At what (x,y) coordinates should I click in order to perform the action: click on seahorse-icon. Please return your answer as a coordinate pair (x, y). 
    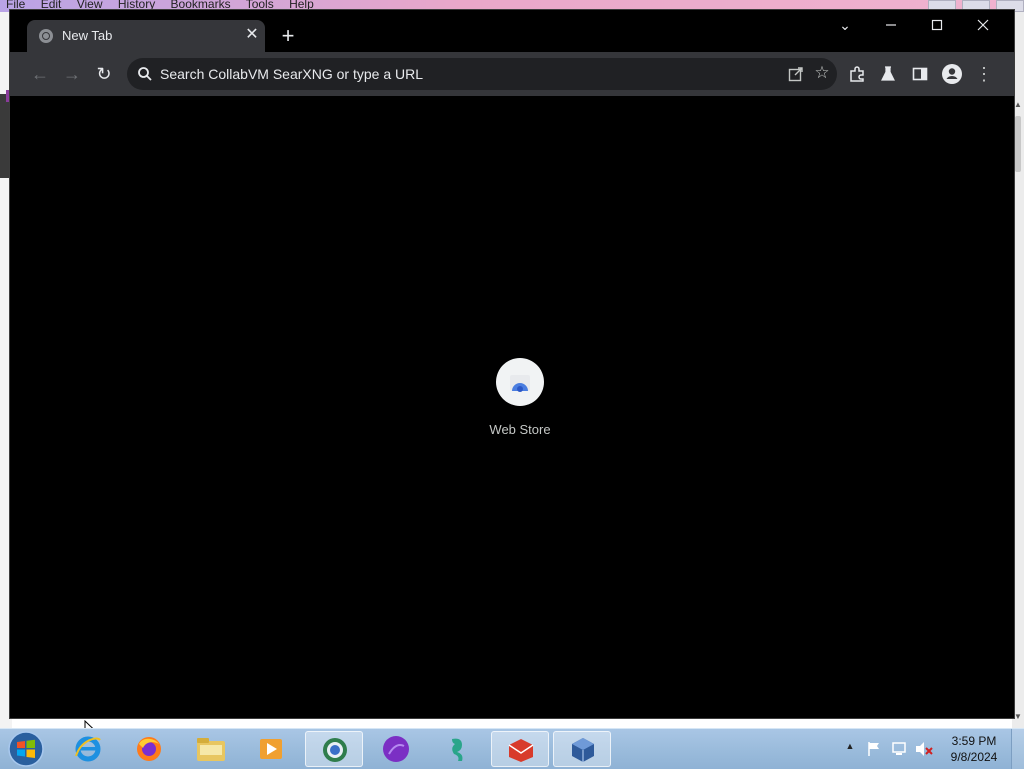
    Looking at the image, I should click on (457, 749).